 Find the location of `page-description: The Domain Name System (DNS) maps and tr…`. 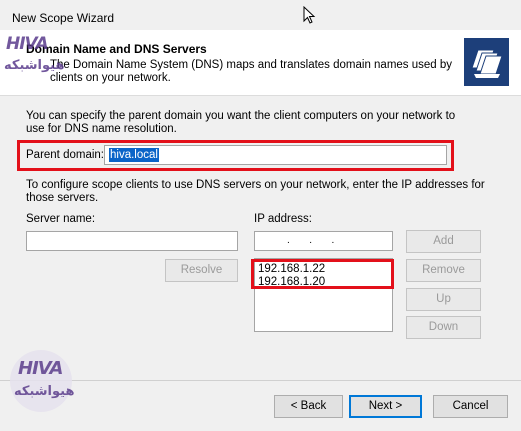

page-description: The Domain Name System (DNS) maps and tr… is located at coordinates (251, 71).